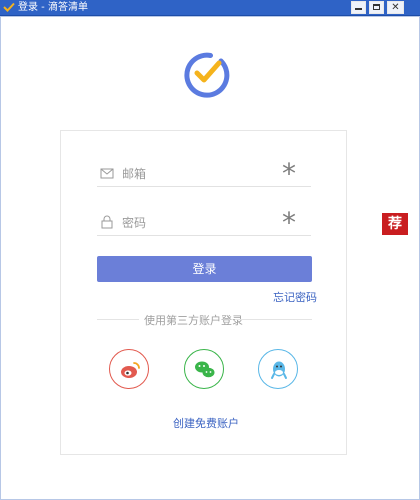 This screenshot has width=420, height=500. I want to click on divider-left, so click(118, 319).